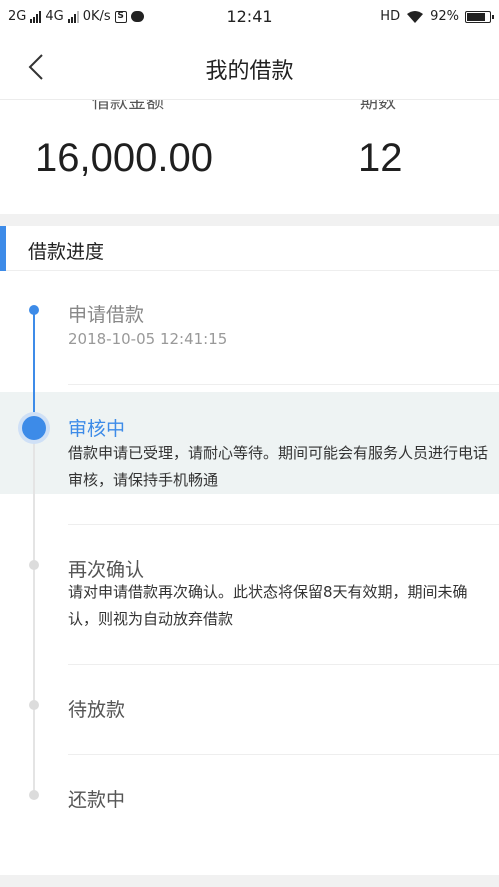 The image size is (499, 887). What do you see at coordinates (34, 310) in the screenshot?
I see `step-dot-done` at bounding box center [34, 310].